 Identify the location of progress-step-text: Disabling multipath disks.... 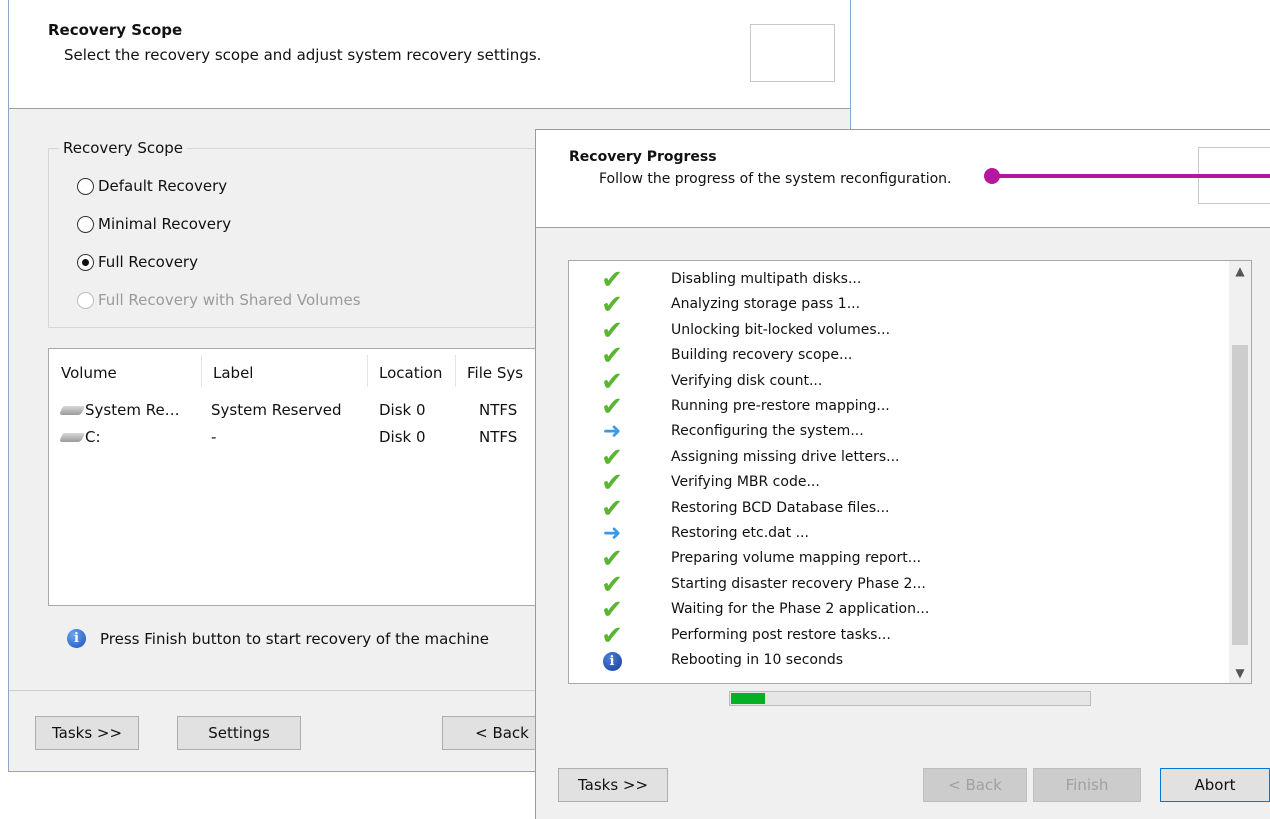
(766, 279).